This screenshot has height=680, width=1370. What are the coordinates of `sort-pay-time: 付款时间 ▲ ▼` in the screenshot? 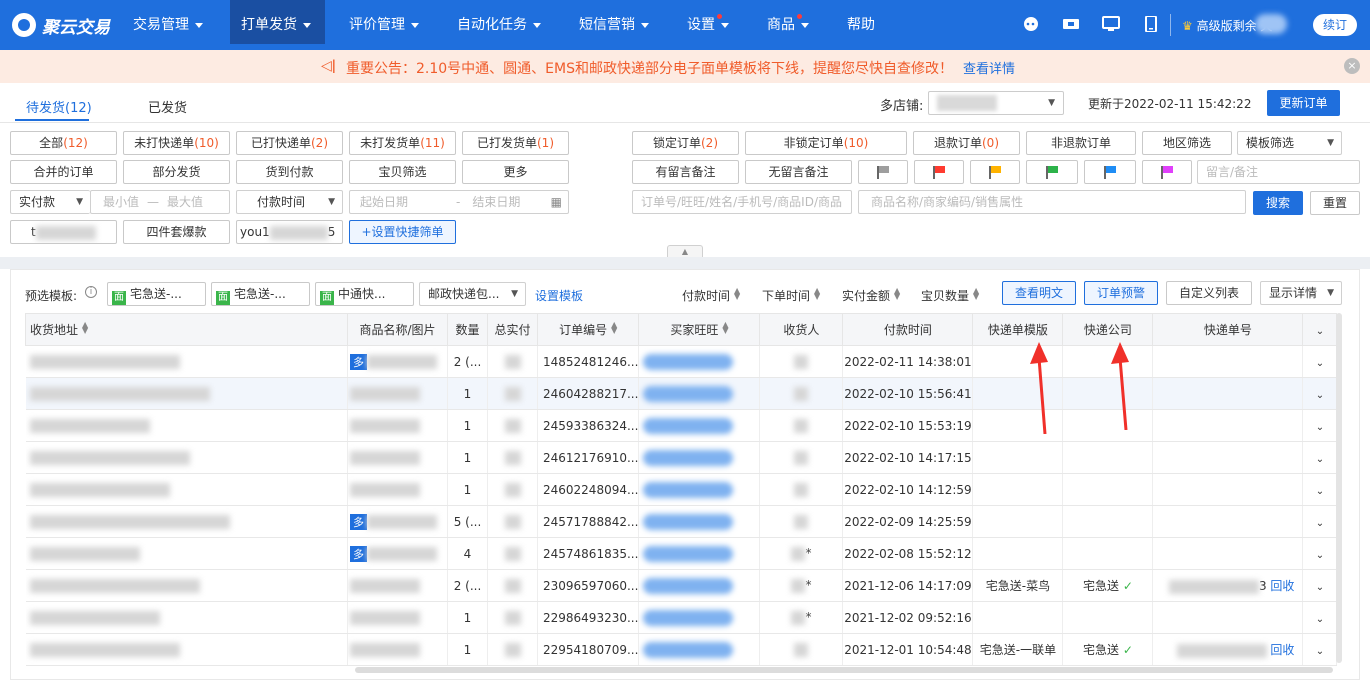 It's located at (711, 295).